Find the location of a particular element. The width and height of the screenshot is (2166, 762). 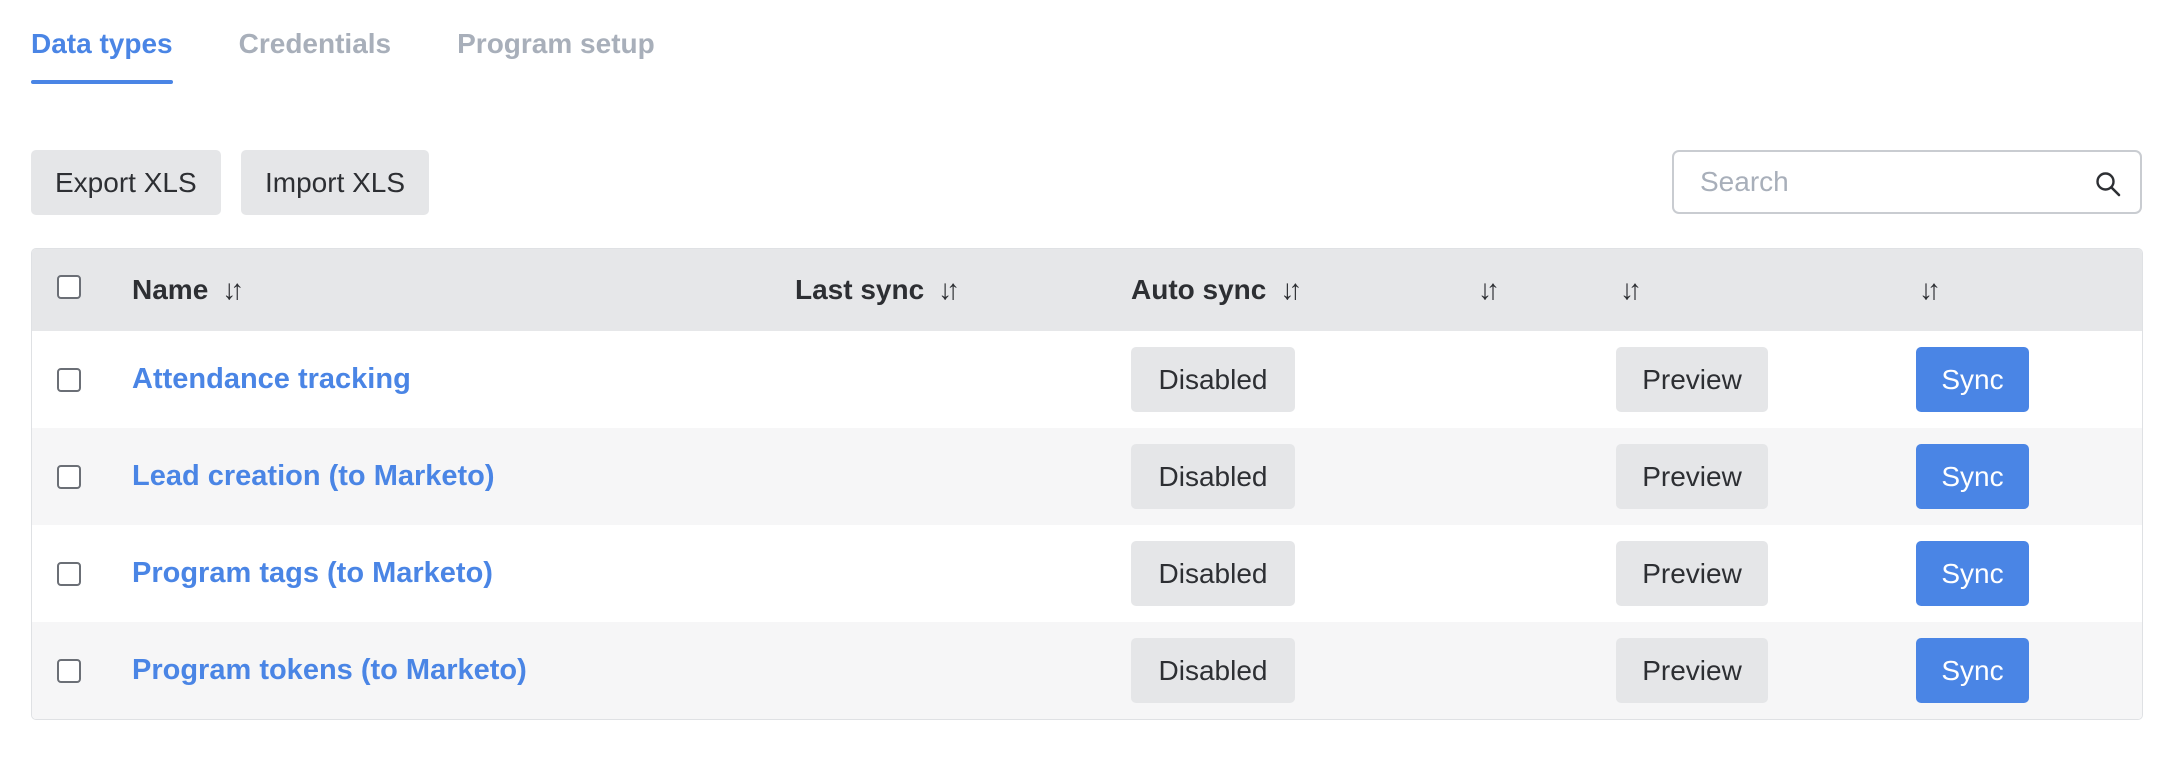

data-type-name-link: Attendance tracking is located at coordinates (271, 379).